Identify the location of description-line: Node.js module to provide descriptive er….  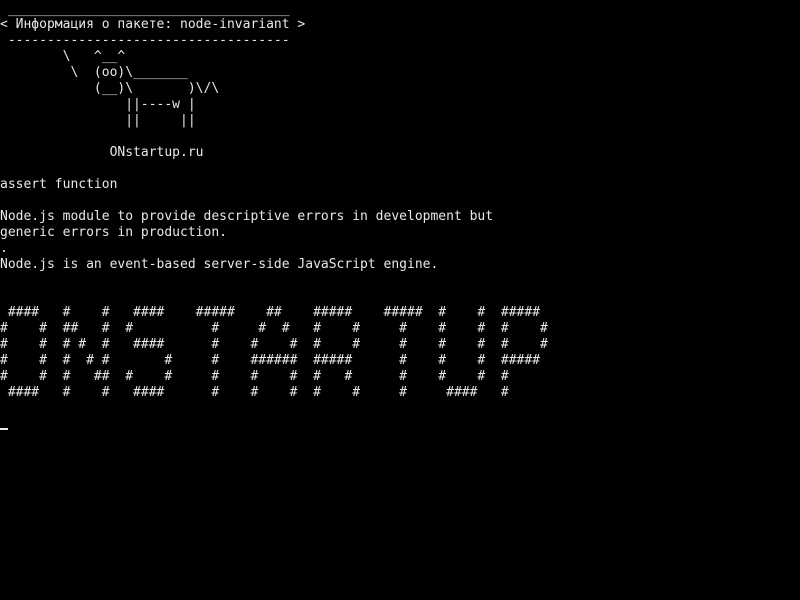
(247, 216).